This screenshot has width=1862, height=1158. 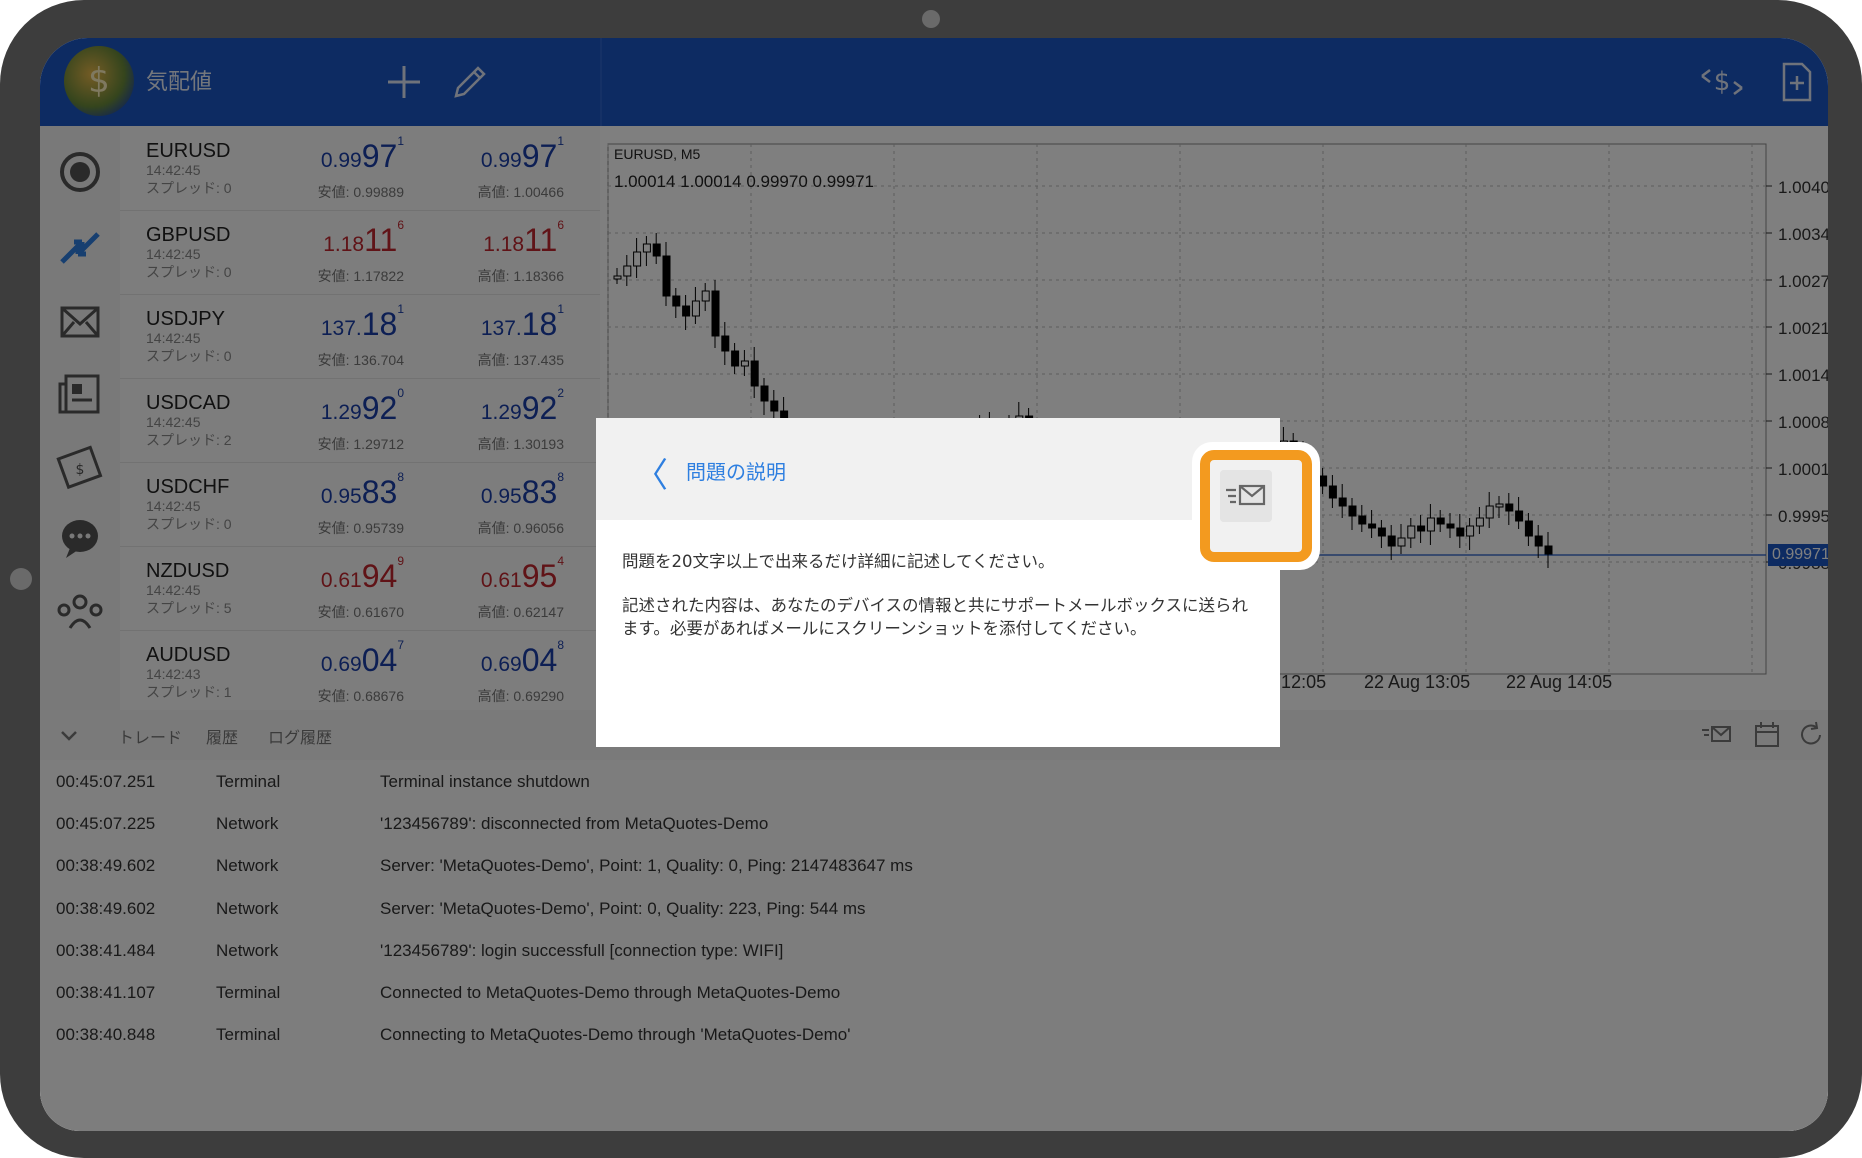 I want to click on side-sensor, so click(x=21, y=579).